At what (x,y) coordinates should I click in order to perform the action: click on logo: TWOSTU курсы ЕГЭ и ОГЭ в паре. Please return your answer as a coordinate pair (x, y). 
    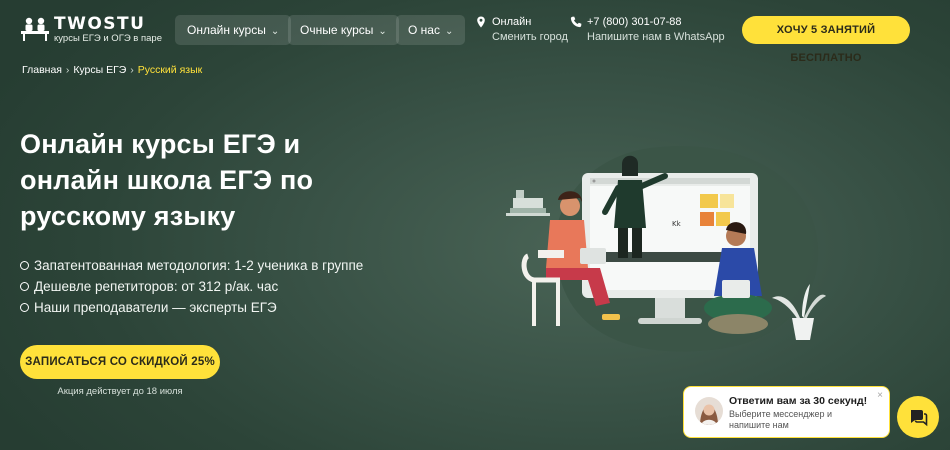
    Looking at the image, I should click on (91, 29).